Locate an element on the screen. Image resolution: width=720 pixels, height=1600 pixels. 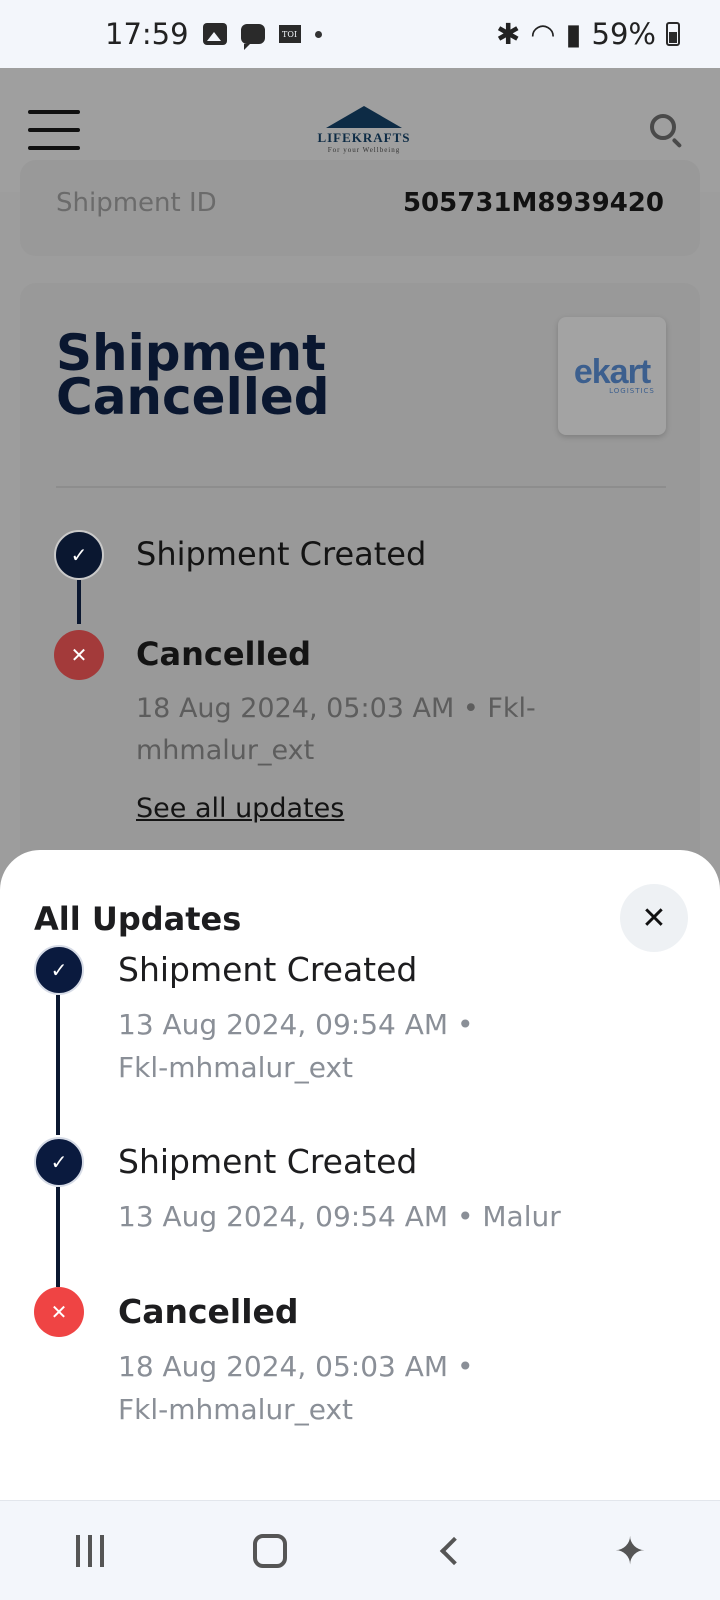
shipment-status-title: Shipment Cancelled is located at coordinates (193, 375).